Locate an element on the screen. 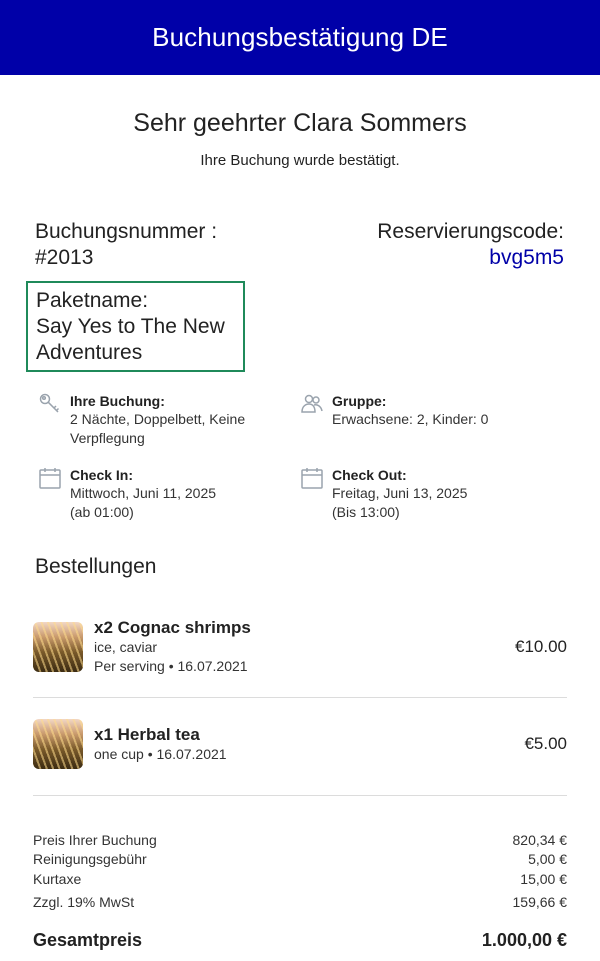 This screenshot has width=600, height=961. reservation-code-label: Reservierungscode: is located at coordinates (470, 231).